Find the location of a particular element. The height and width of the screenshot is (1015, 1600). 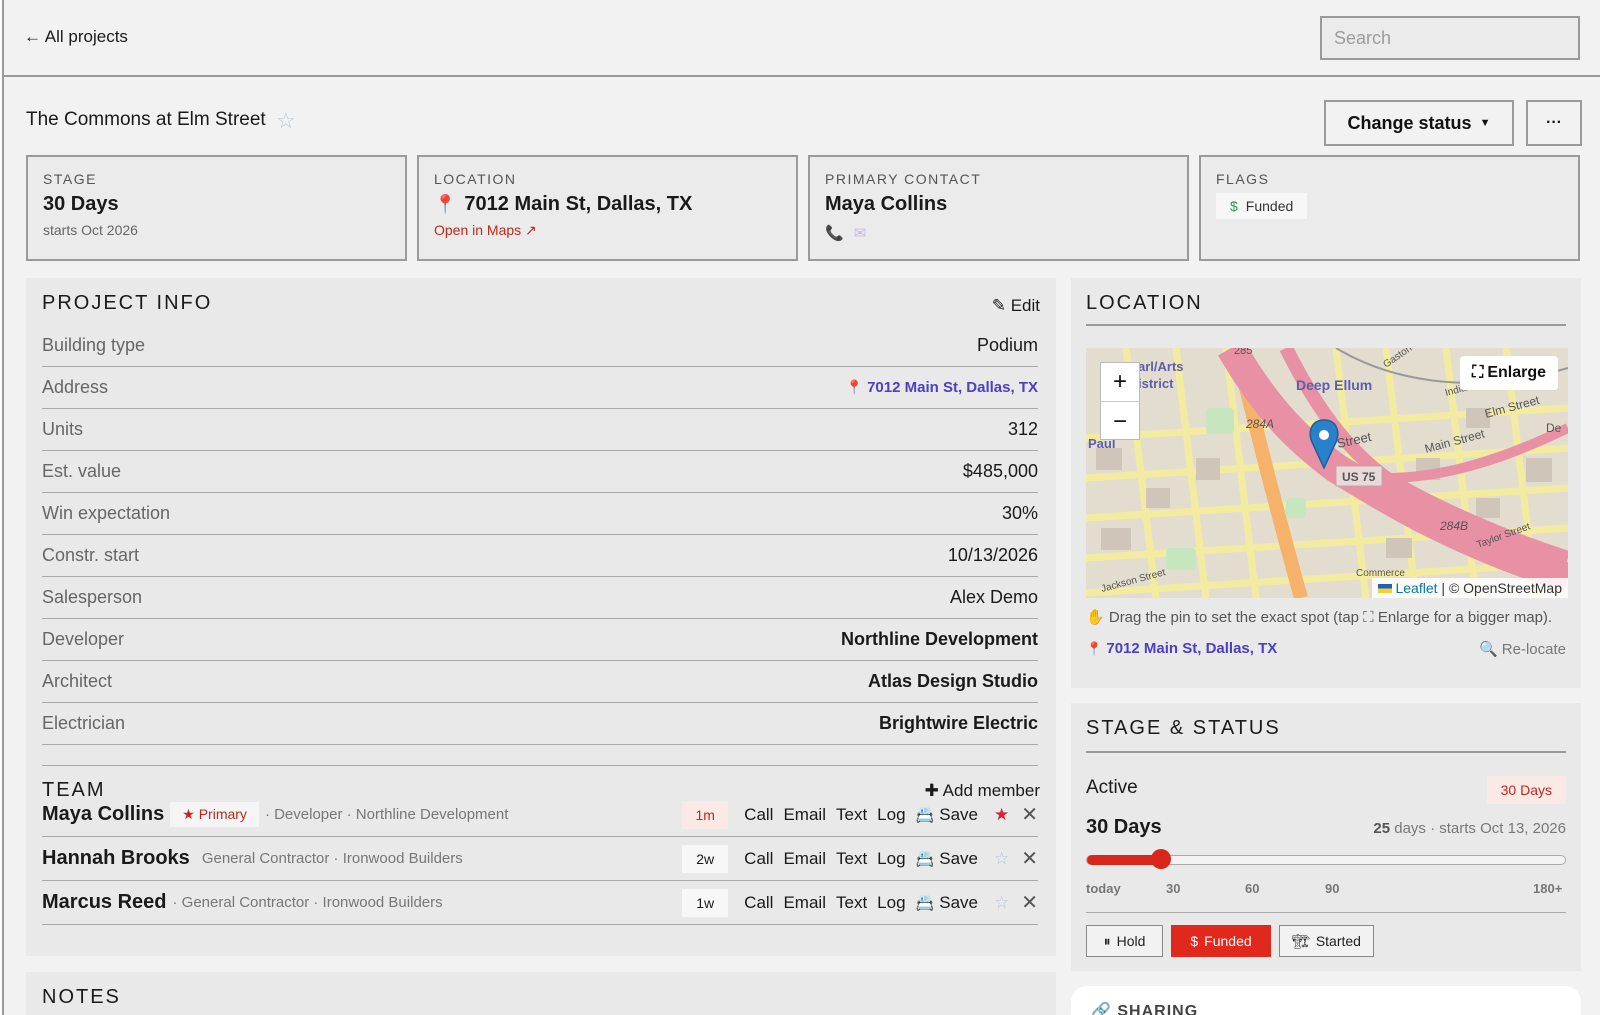

zoom-control: + − is located at coordinates (1120, 401).